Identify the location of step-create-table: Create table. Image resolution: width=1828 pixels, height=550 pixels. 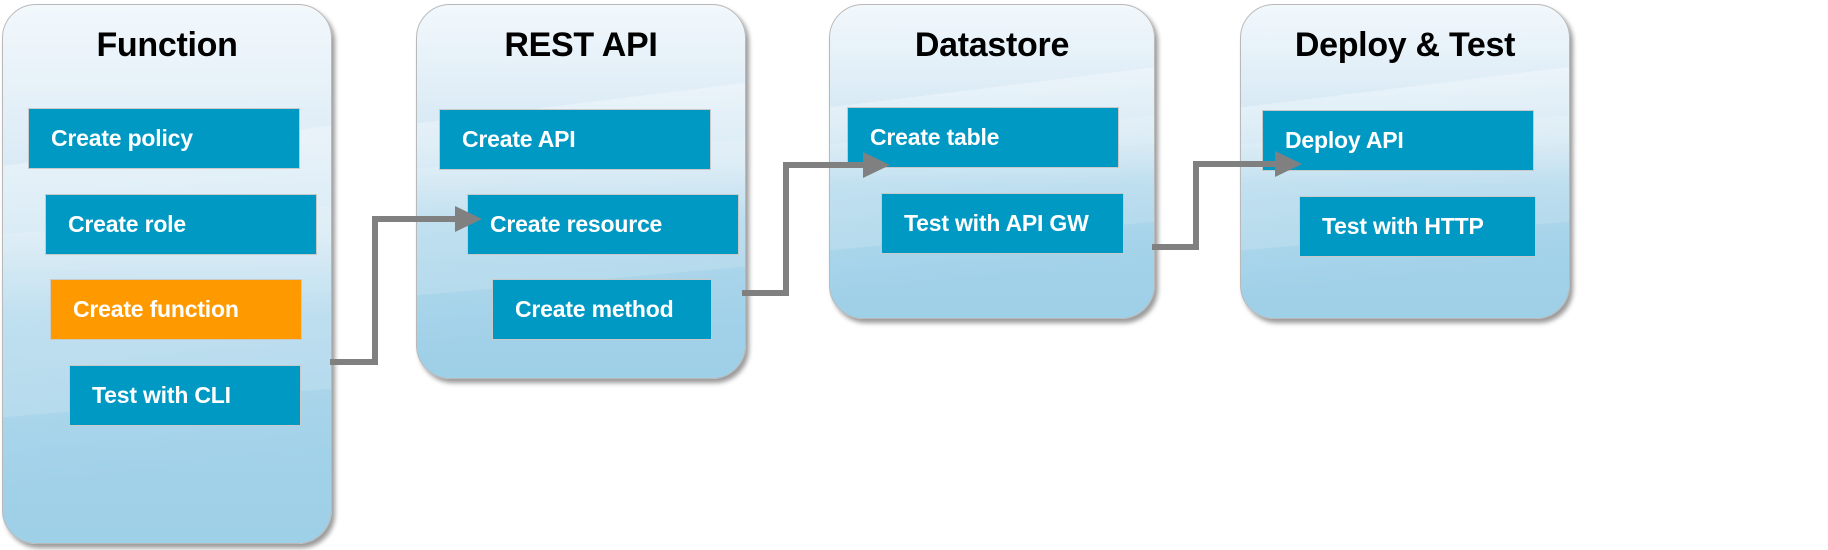
(983, 137).